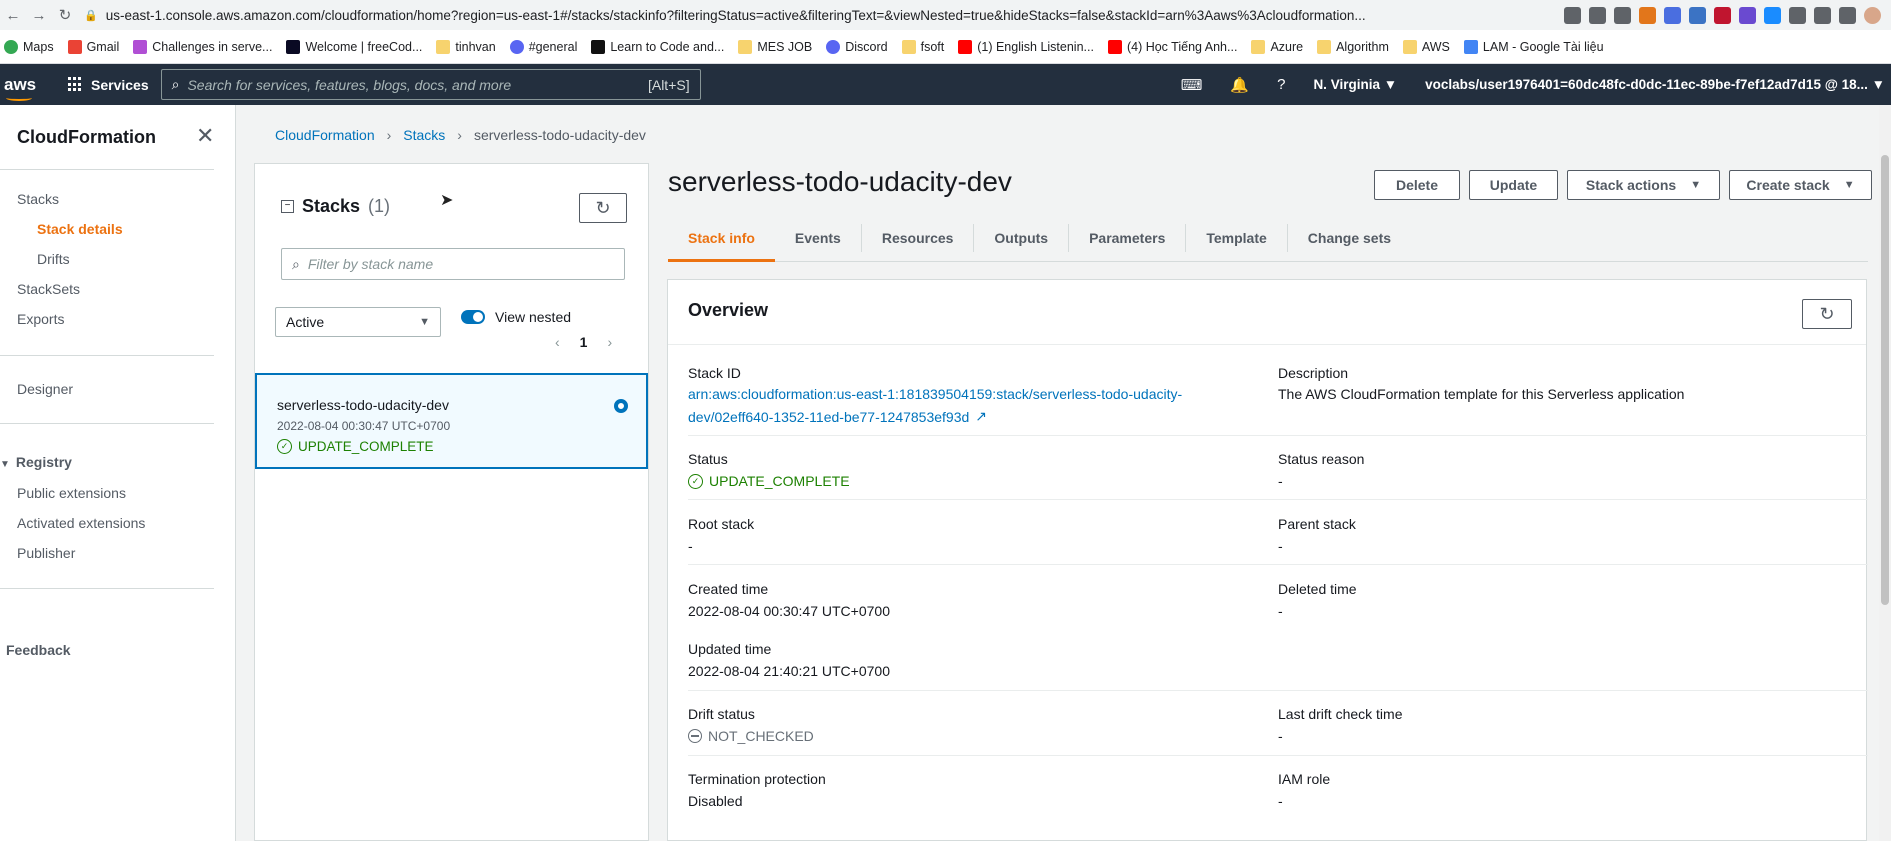 This screenshot has width=1891, height=841. What do you see at coordinates (23, 88) in the screenshot?
I see `aws-logo: aws` at bounding box center [23, 88].